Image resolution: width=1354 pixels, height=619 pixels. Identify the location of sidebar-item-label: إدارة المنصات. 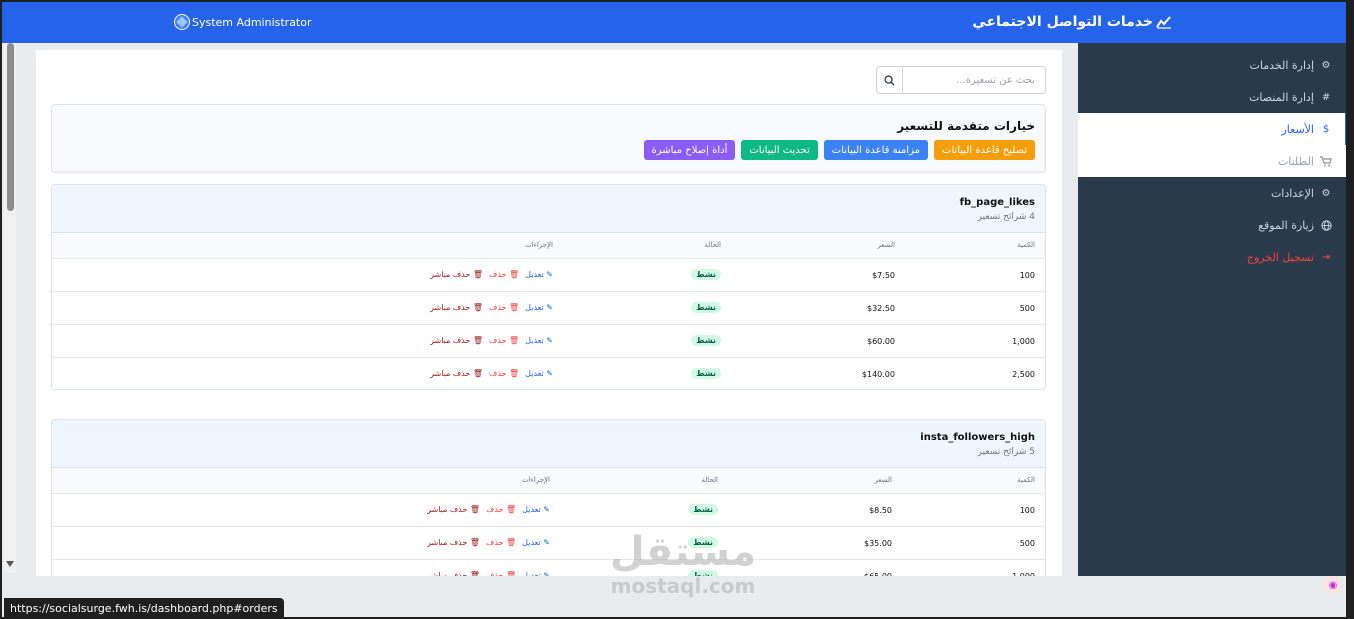
(1281, 97).